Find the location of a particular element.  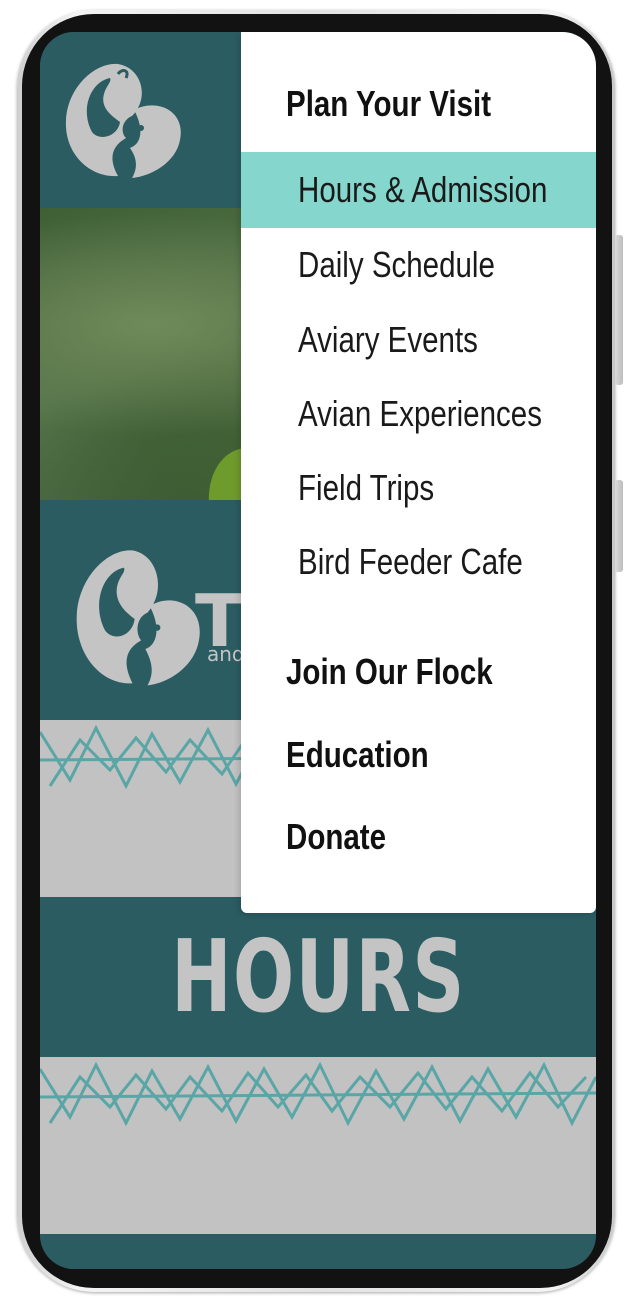

menu-item-bird-feeder-cafe: Bird Feeder Cafe is located at coordinates (418, 562).